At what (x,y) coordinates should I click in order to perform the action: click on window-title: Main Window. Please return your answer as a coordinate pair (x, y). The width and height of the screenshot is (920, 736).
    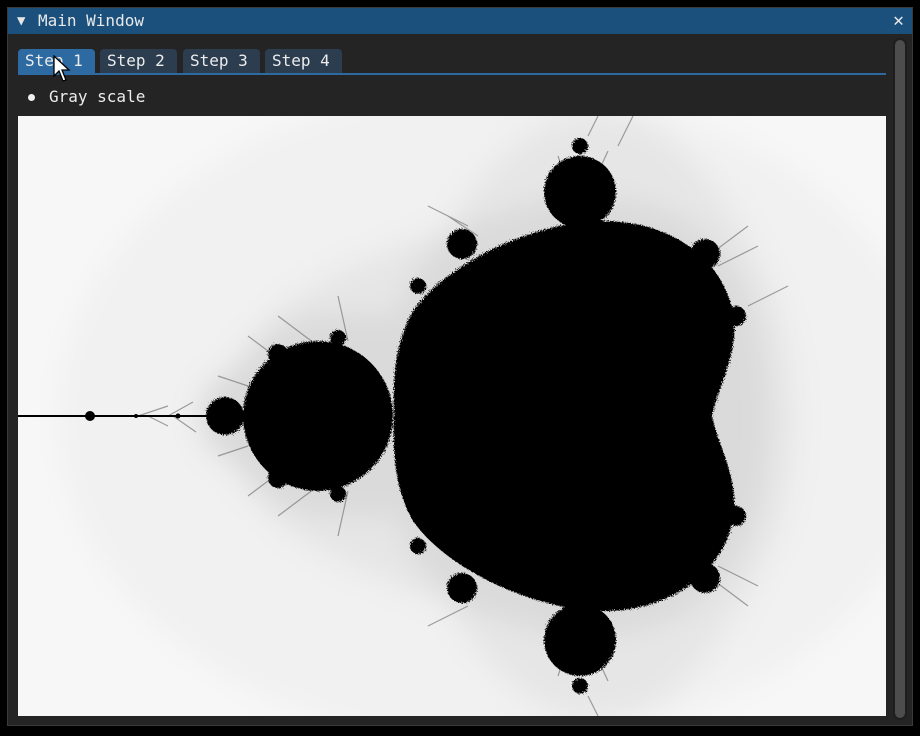
    Looking at the image, I should click on (91, 20).